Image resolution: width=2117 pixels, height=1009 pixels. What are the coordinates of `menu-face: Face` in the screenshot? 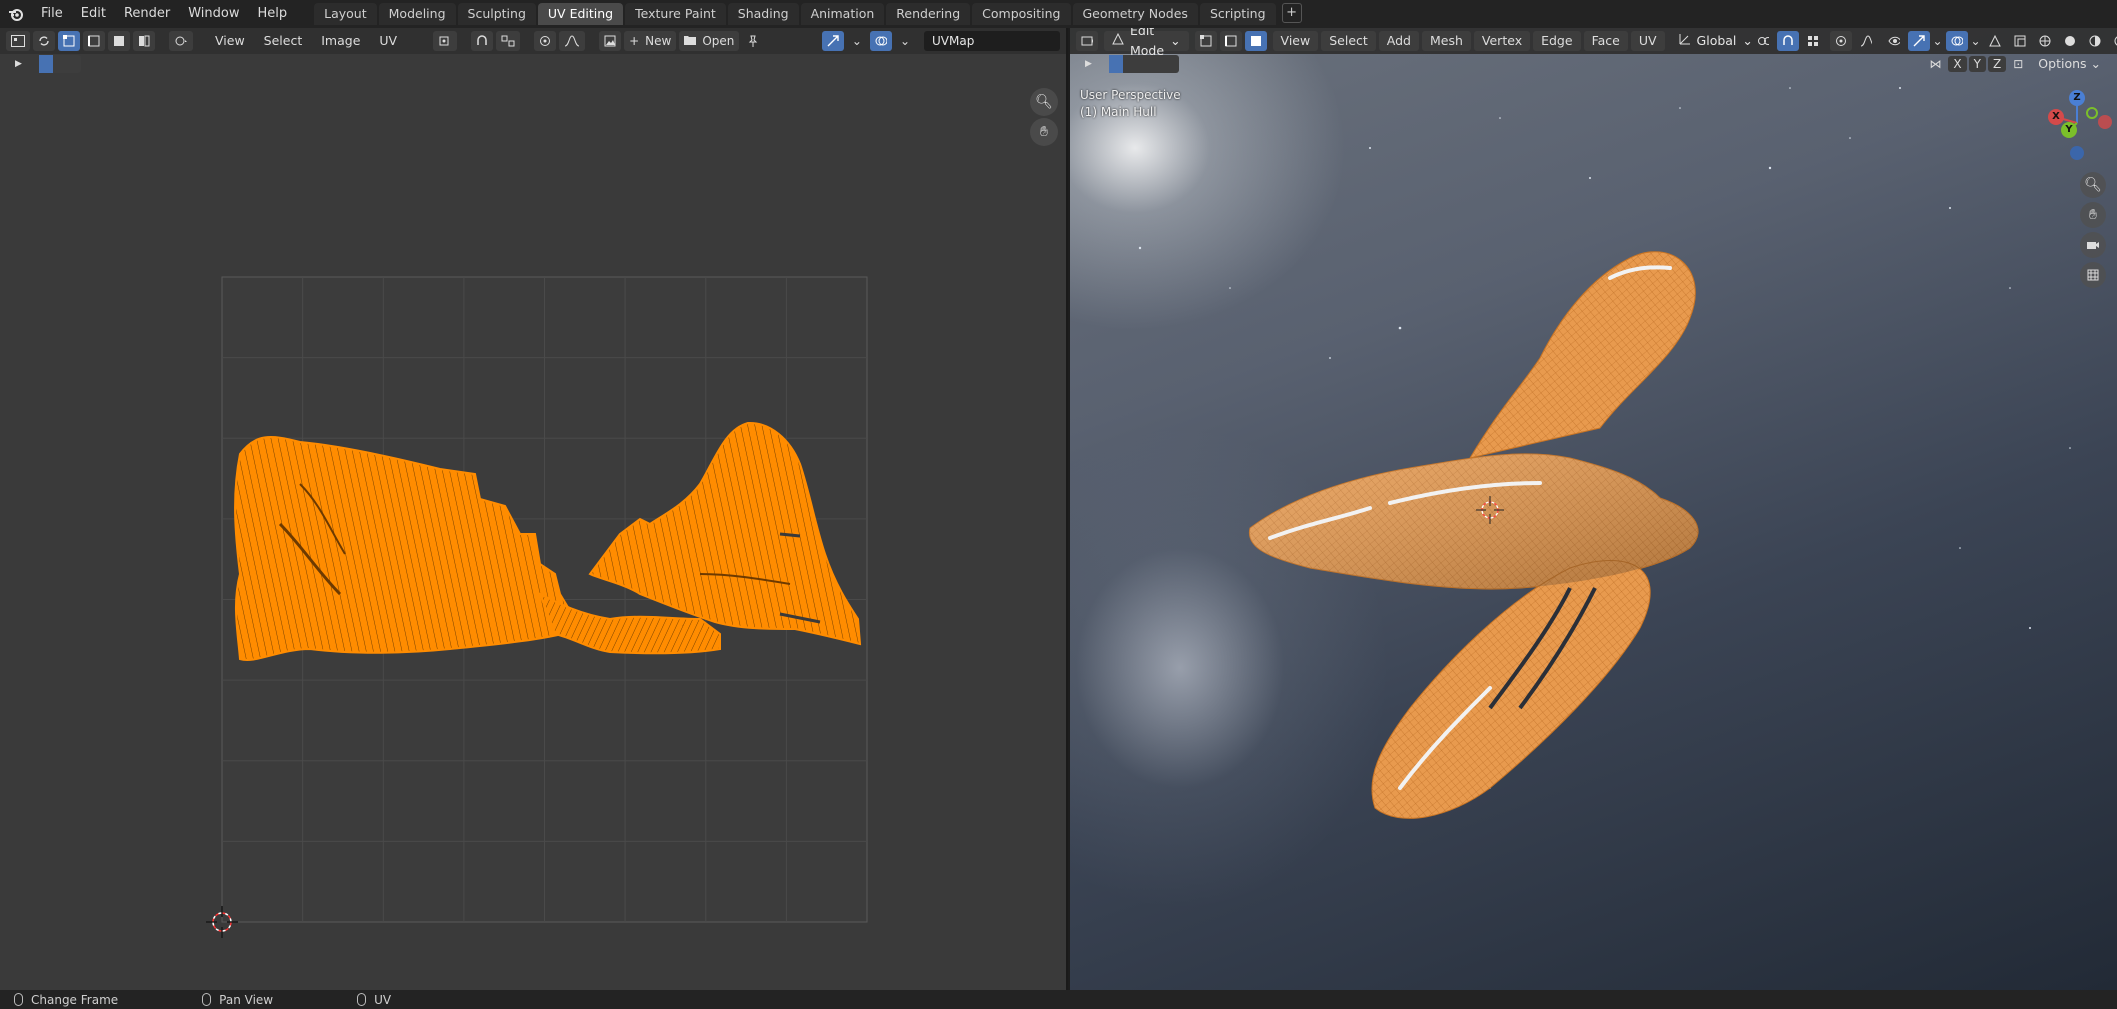 It's located at (1605, 41).